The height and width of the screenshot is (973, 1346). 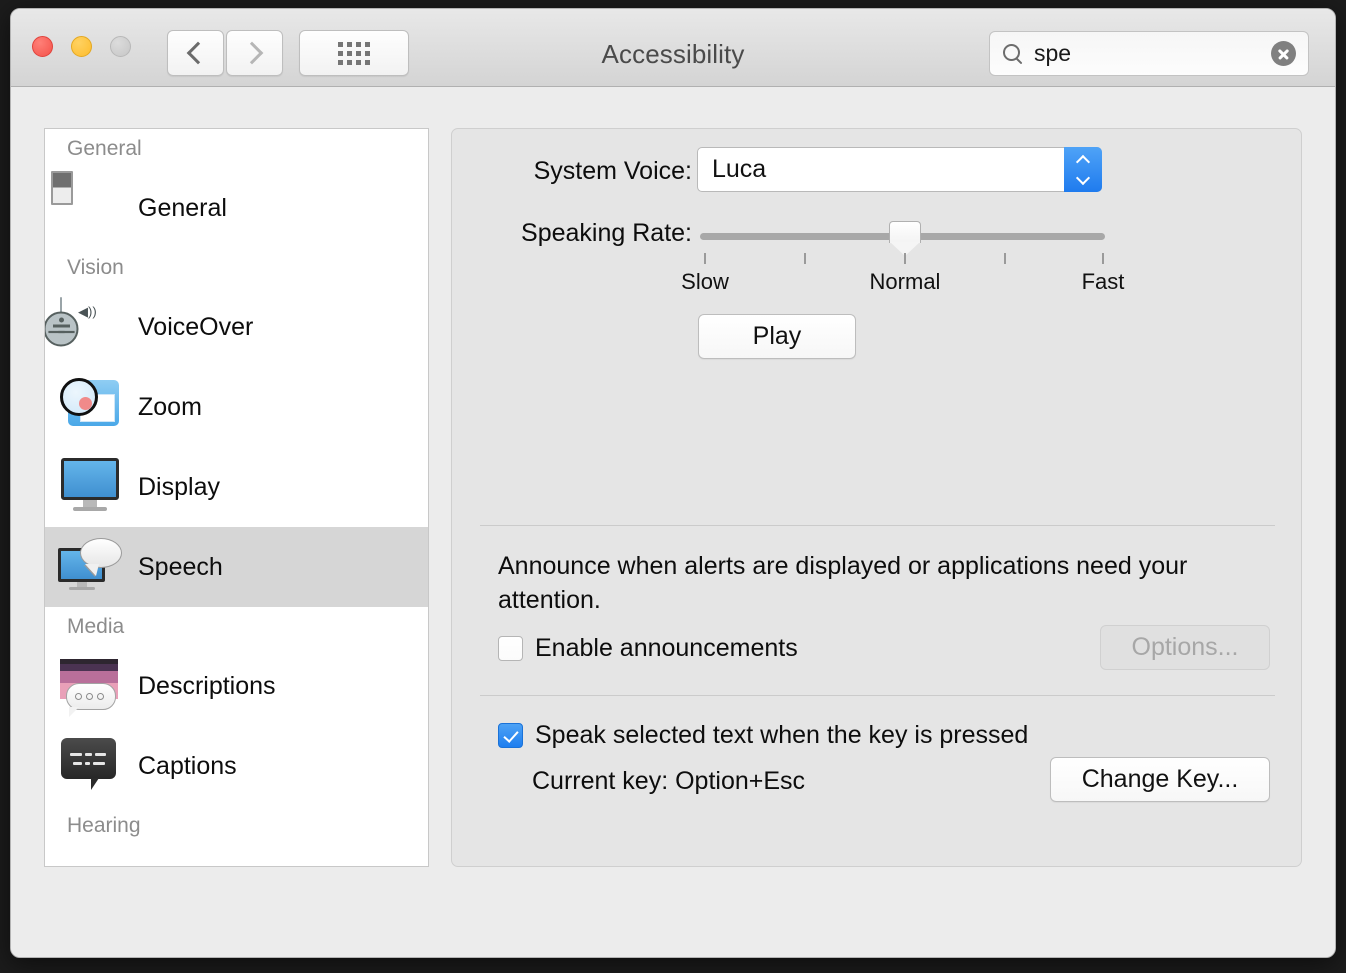 What do you see at coordinates (669, 781) in the screenshot?
I see `current-key-text: Current key: Option+Esc` at bounding box center [669, 781].